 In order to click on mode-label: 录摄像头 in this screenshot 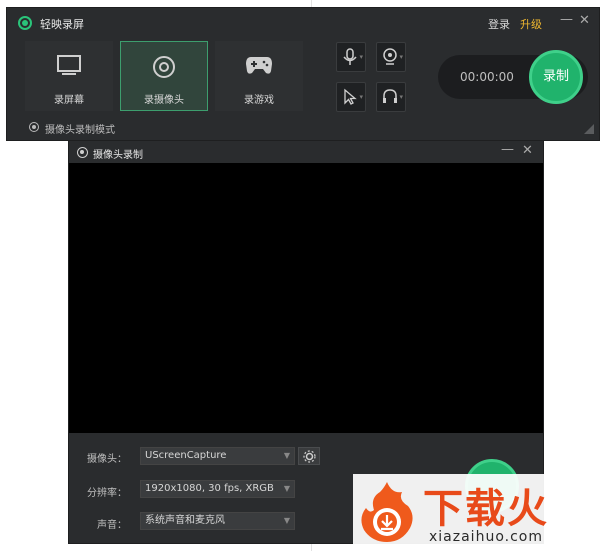, I will do `click(164, 100)`.